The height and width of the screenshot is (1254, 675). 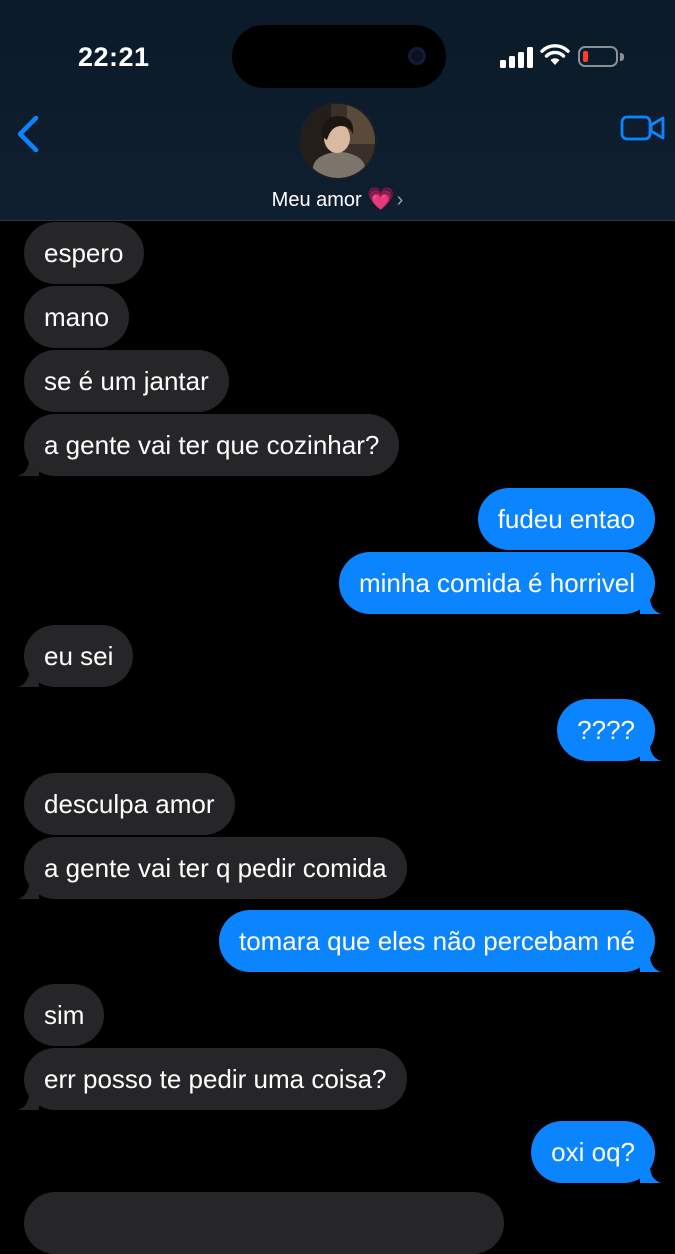 I want to click on message-text: eu sei, so click(x=79, y=656).